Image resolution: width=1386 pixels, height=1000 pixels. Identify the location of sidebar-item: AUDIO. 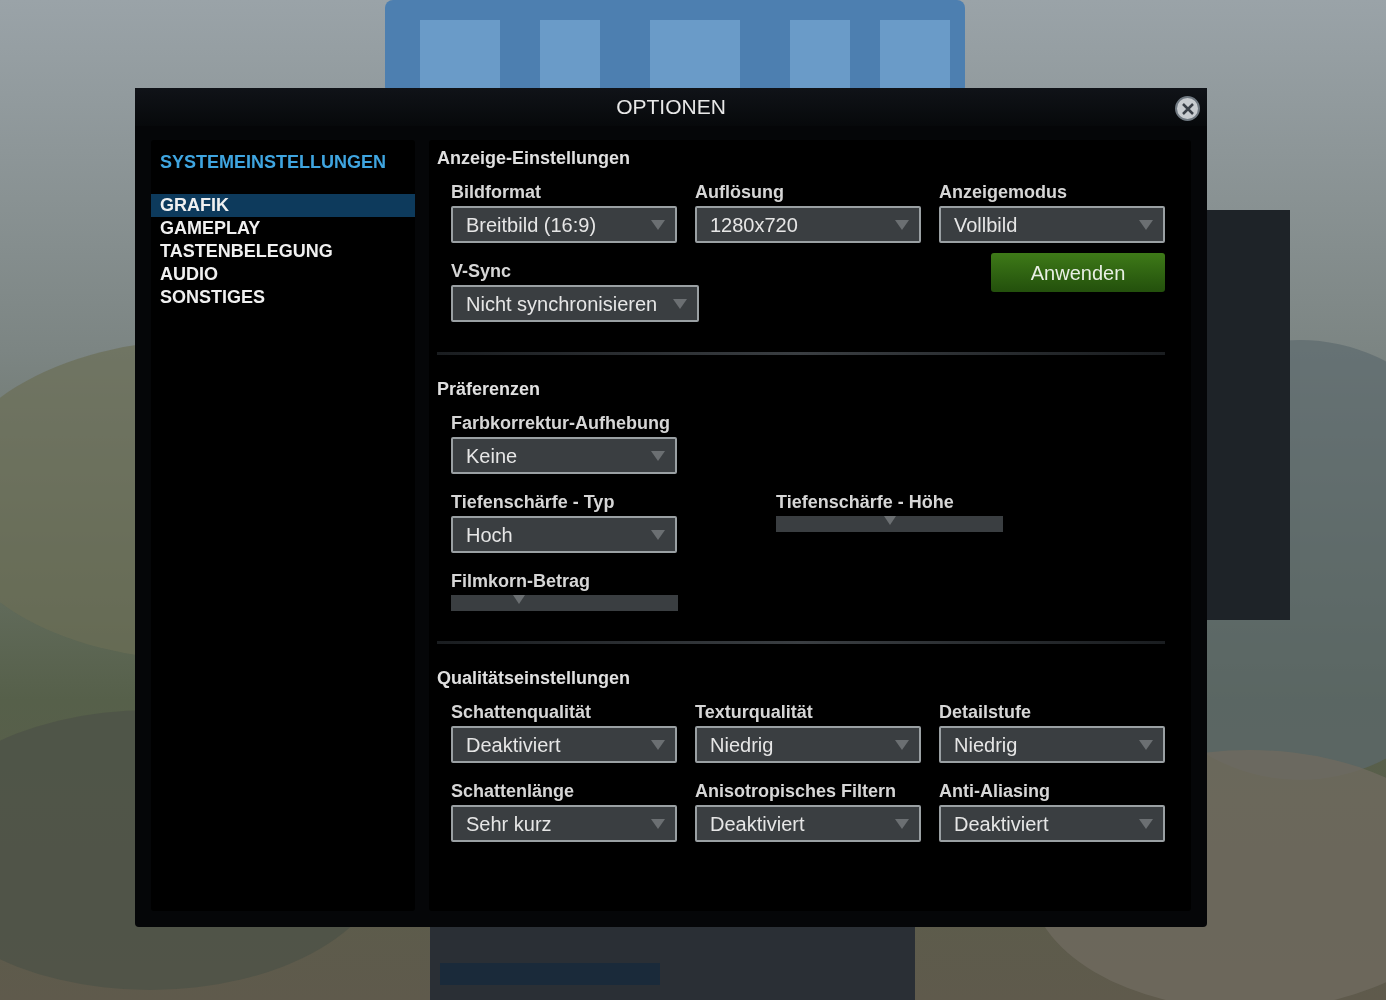
(283, 274).